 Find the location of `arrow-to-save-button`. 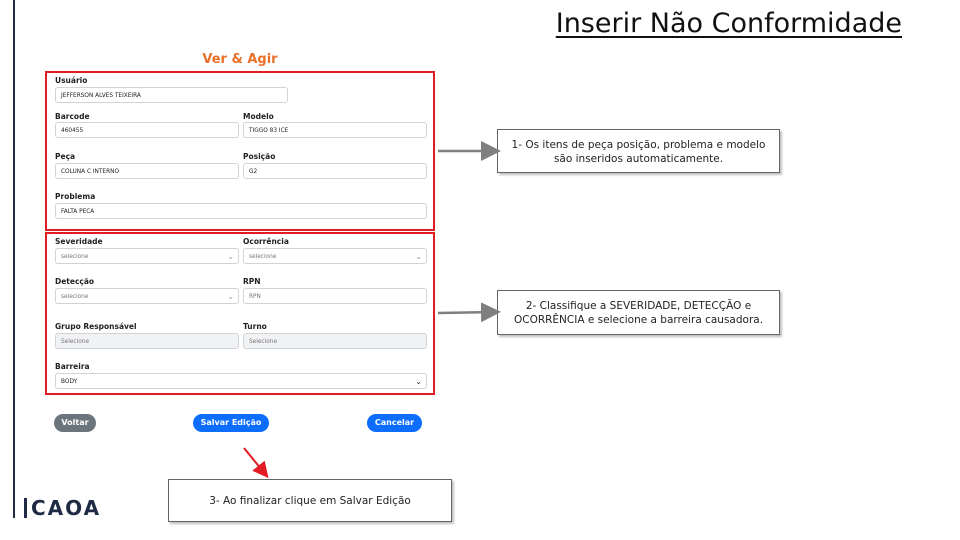

arrow-to-save-button is located at coordinates (256, 463).